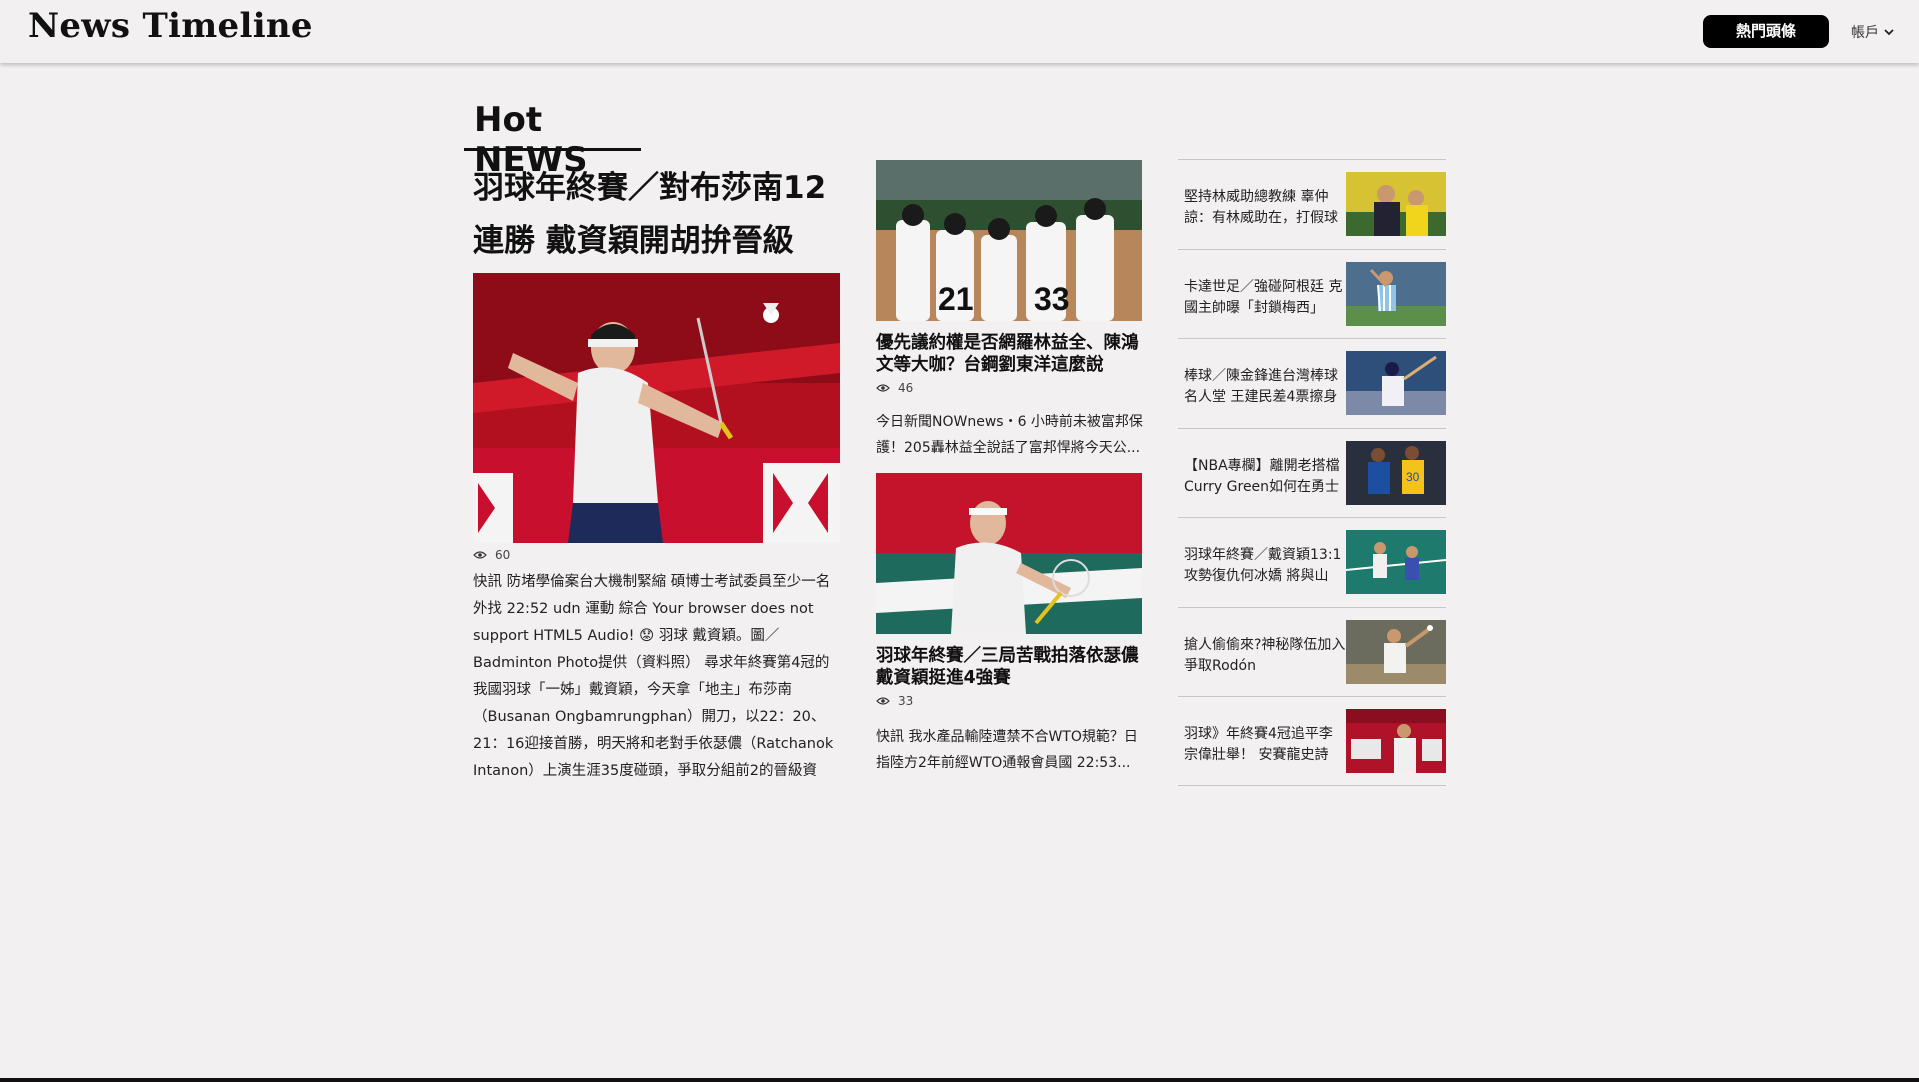 This screenshot has width=1919, height=1082. Describe the element at coordinates (1009, 553) in the screenshot. I see `article-image-badminton` at that location.